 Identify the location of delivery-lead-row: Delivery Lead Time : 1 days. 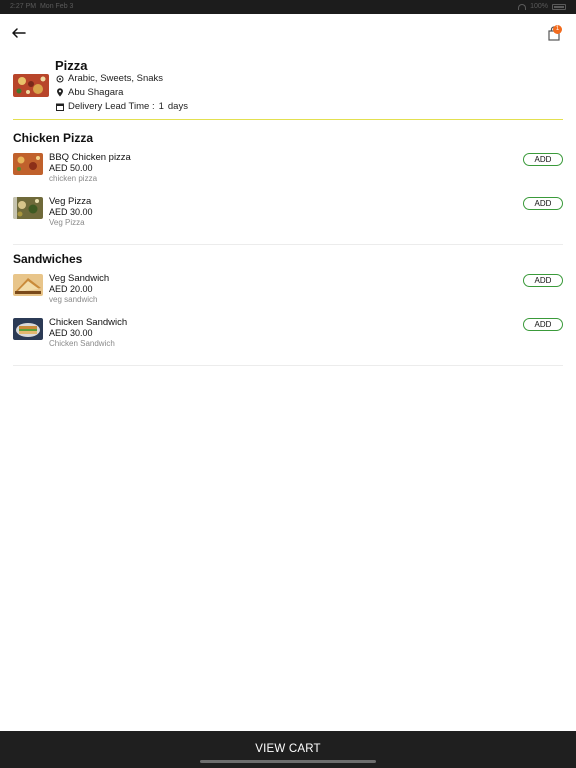
(122, 106).